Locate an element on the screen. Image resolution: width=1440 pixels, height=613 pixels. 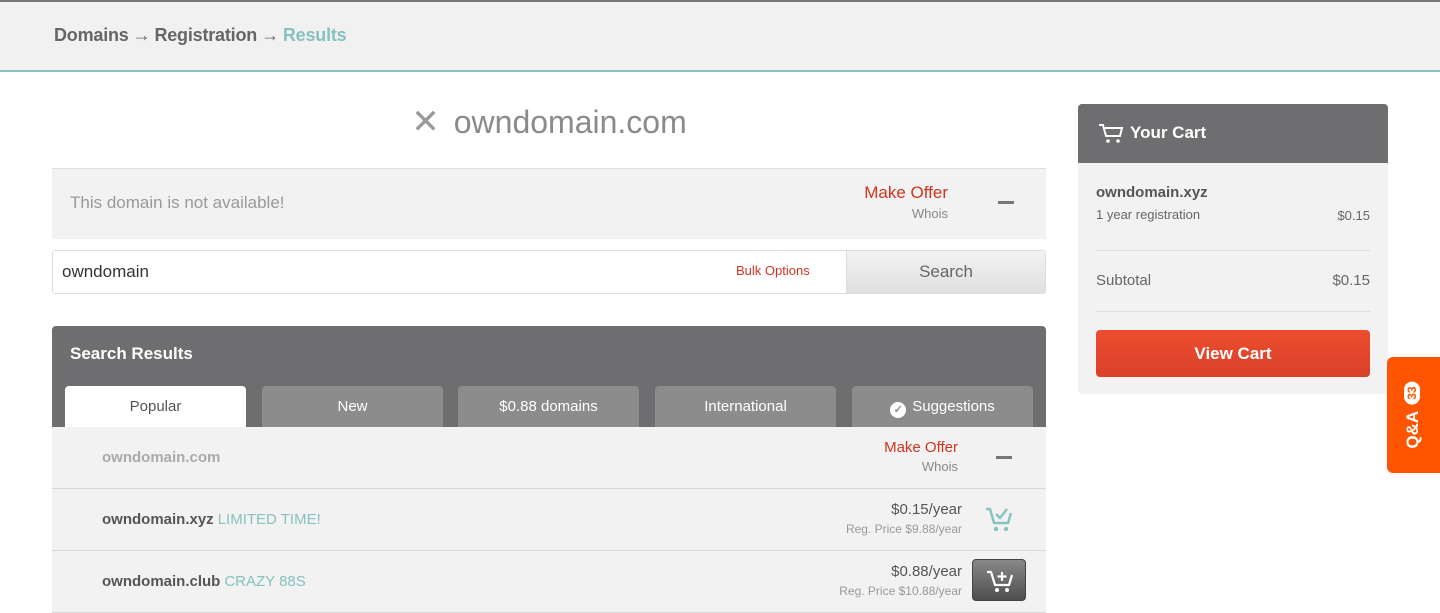
tab-suggestions: ✓ Suggestions is located at coordinates (942, 406).